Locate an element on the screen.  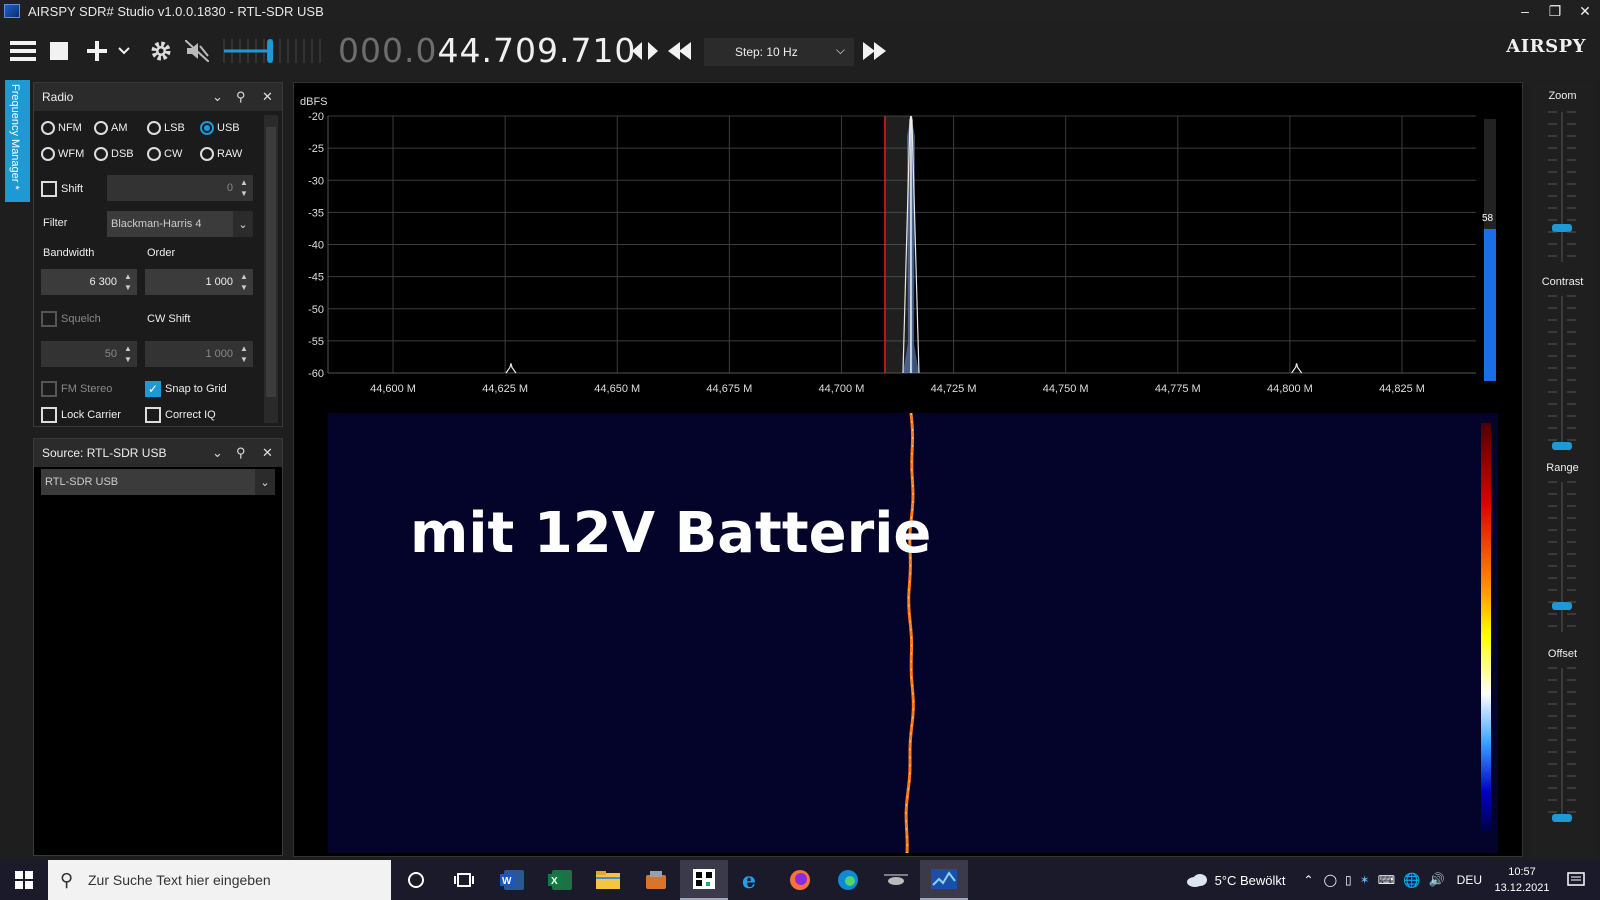
bluetooth-icon: ✶ is located at coordinates (1365, 880).